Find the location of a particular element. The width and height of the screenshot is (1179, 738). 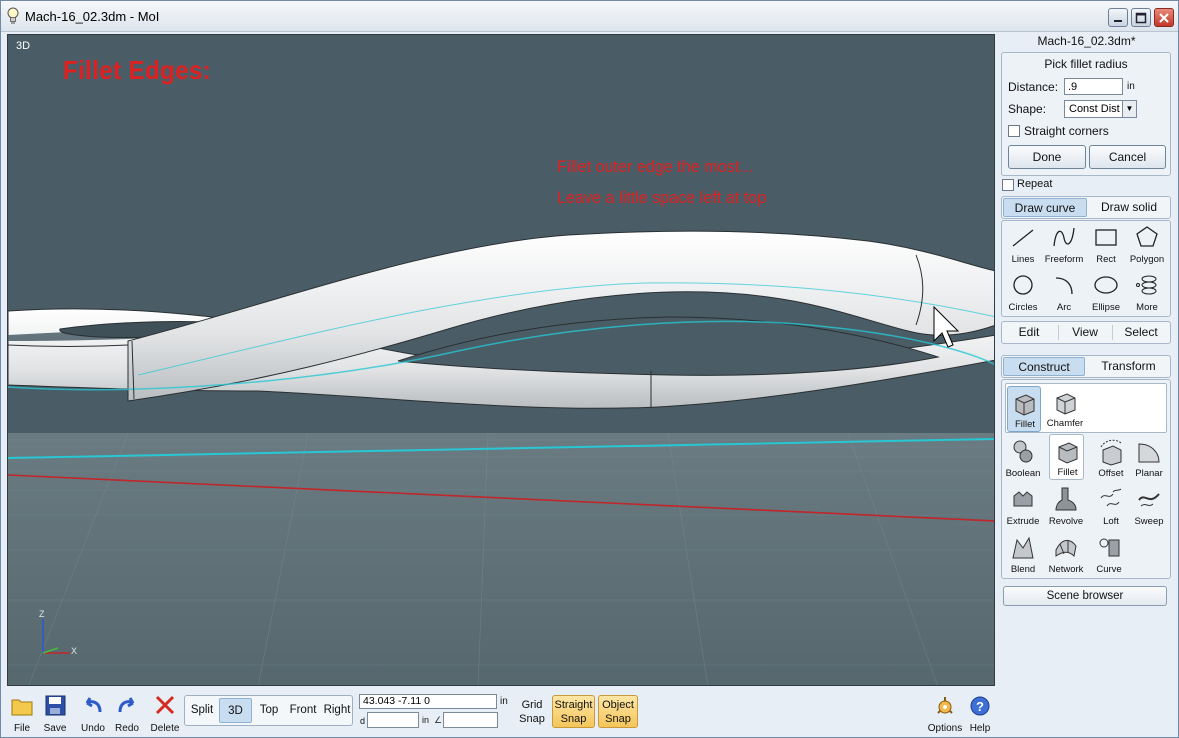

help-button: ? Help is located at coordinates (980, 713).